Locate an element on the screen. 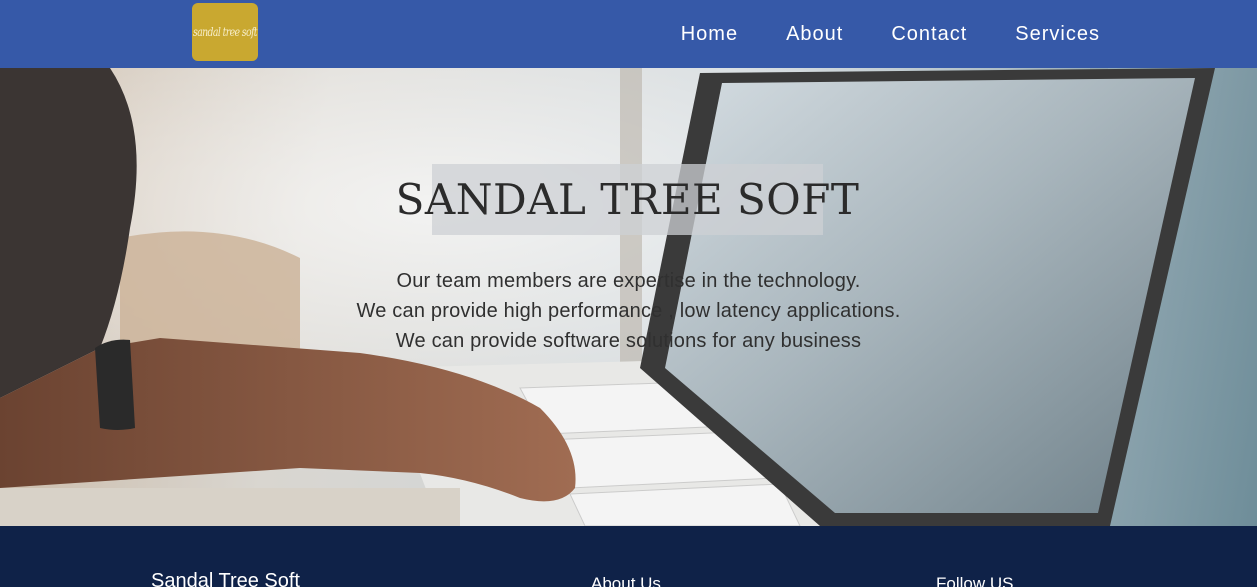  logo: sandal tree soft is located at coordinates (225, 32).